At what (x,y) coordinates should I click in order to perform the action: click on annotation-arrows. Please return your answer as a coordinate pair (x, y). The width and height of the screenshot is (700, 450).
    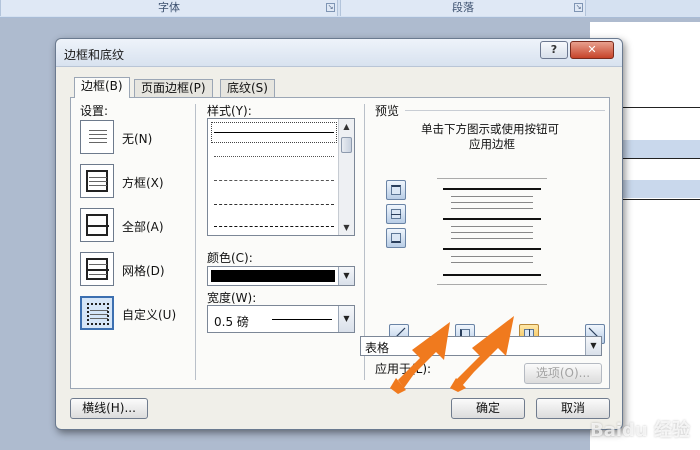
    Looking at the image, I should click on (452, 355).